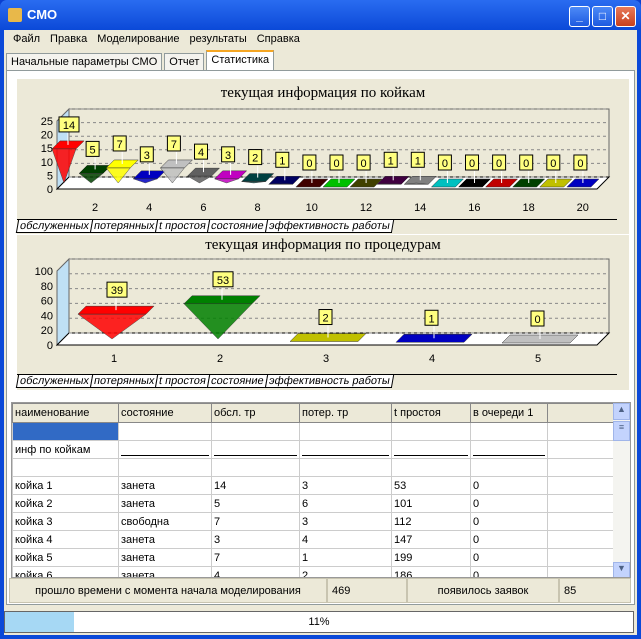  I want to click on table-cell: 5, so click(255, 503).